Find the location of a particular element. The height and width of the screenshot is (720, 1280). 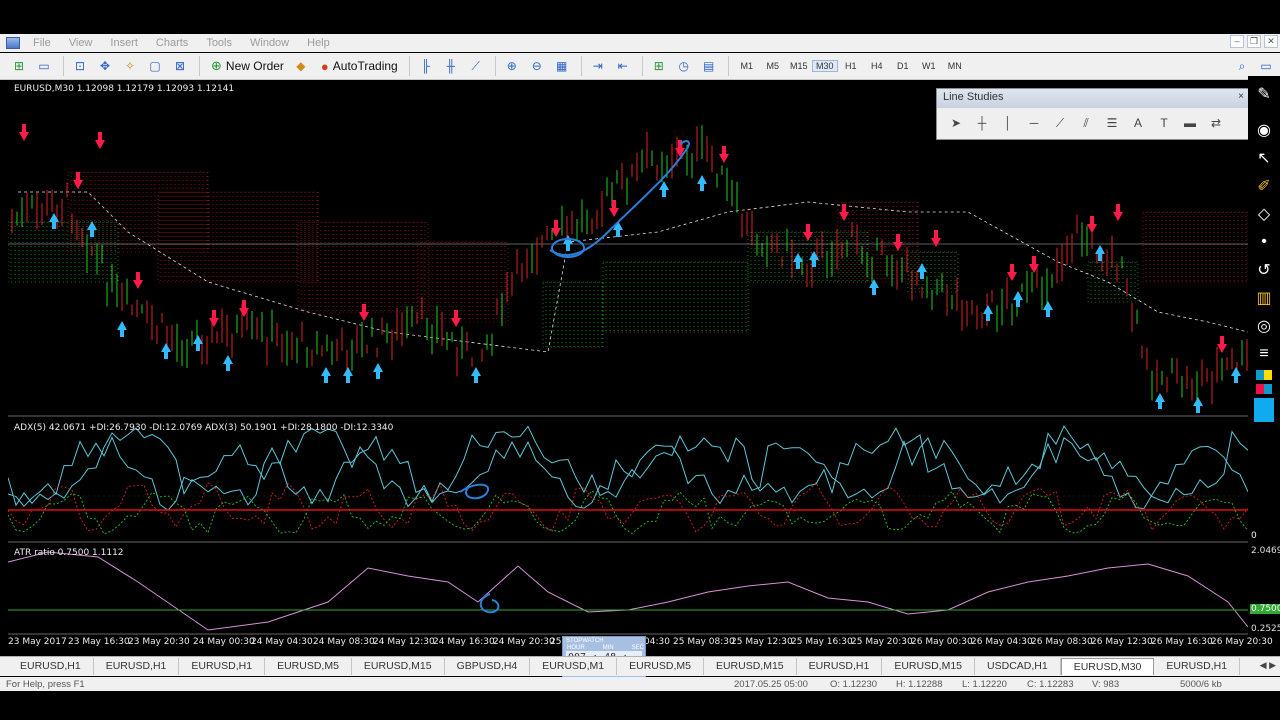

metaeditor-icon: ◆ is located at coordinates (301, 66).